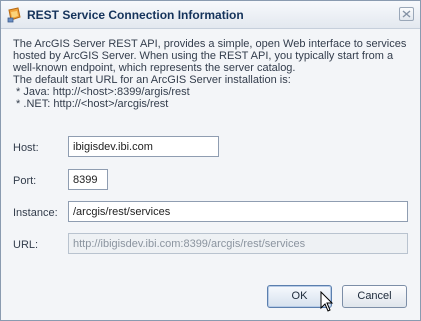 The image size is (421, 321). I want to click on info-line: * Java: http://<host>:8399/argis/rest, so click(101, 92).